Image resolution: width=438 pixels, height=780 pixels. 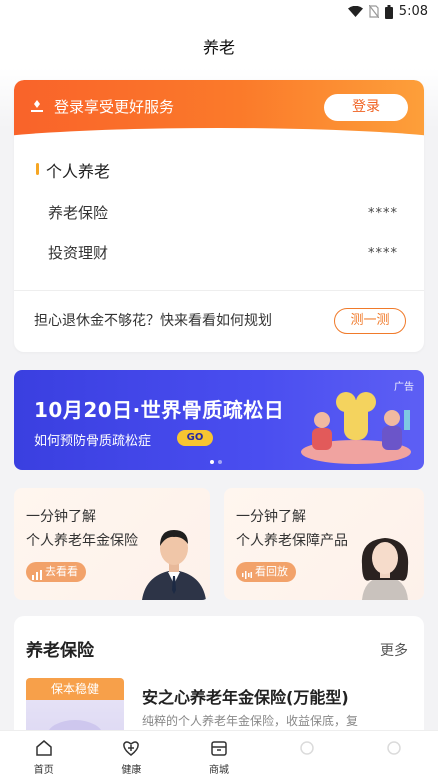 I want to click on bar-chart-icon, so click(x=37, y=573).